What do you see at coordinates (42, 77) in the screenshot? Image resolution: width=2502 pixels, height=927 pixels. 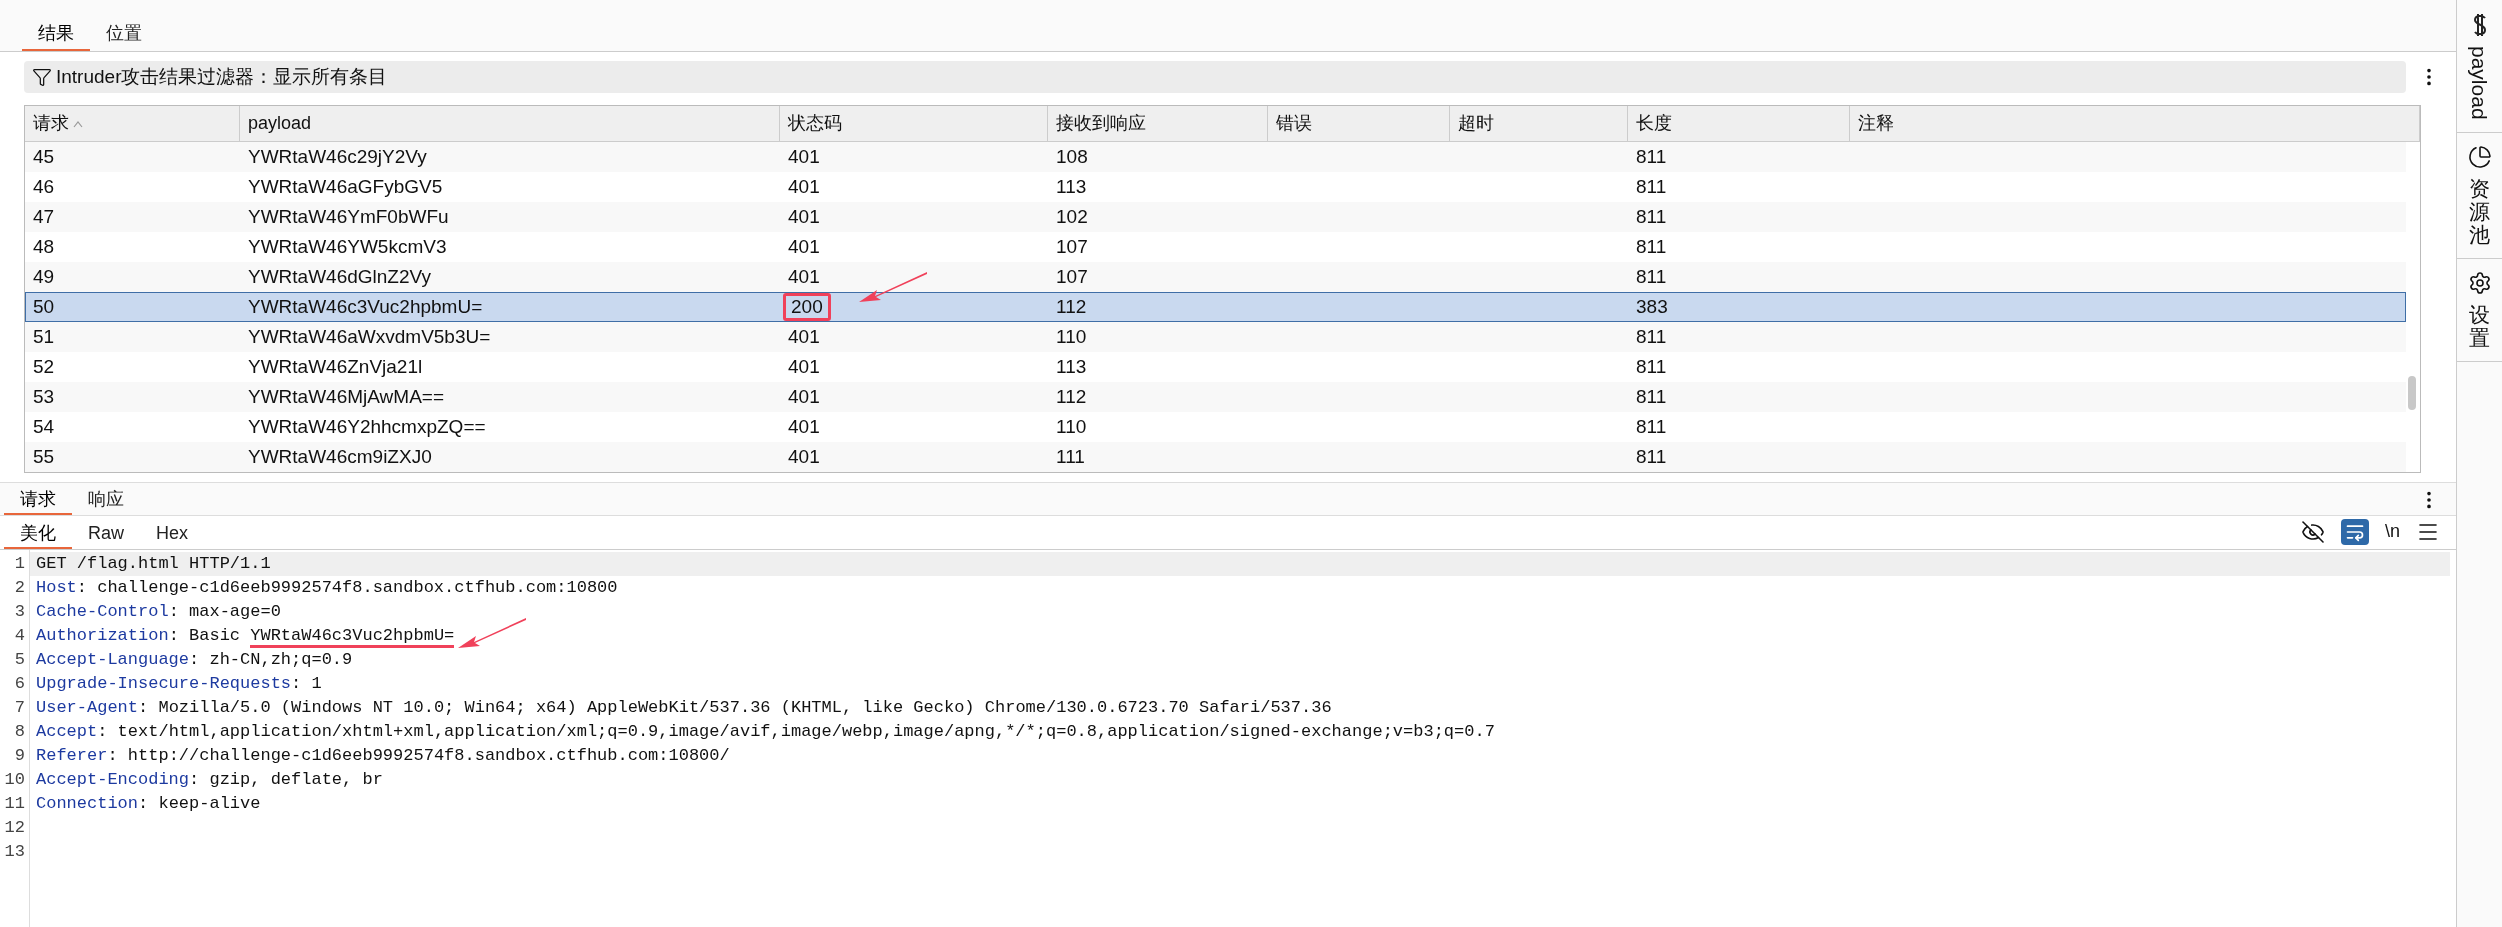 I see `filter-icon` at bounding box center [42, 77].